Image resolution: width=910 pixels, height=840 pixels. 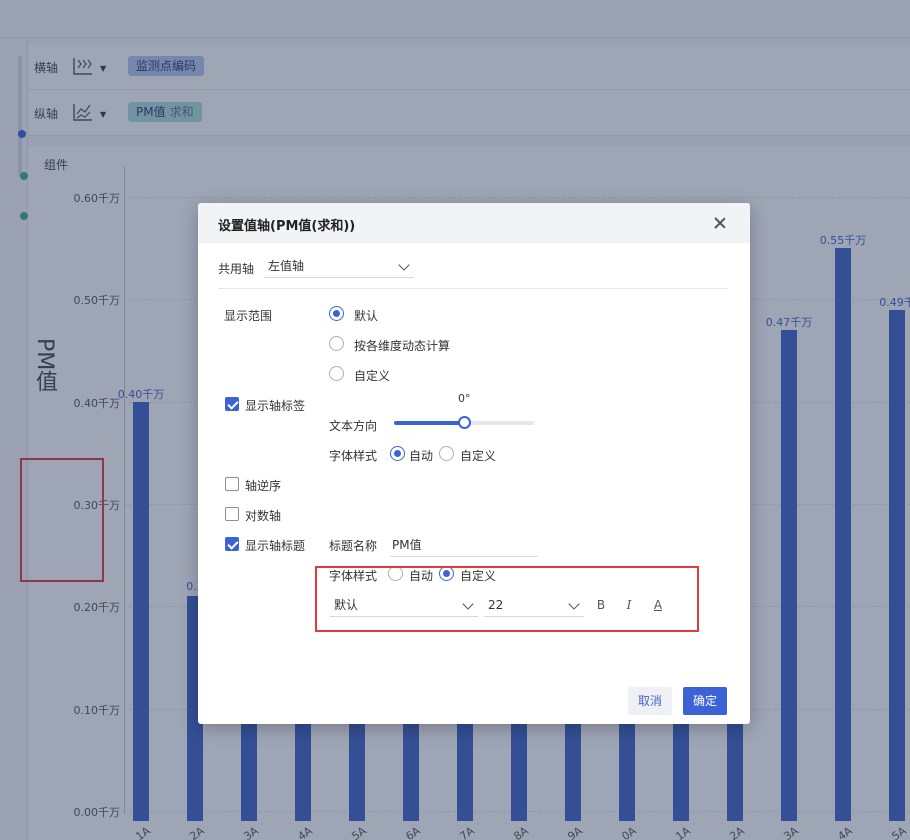 What do you see at coordinates (232, 514) in the screenshot?
I see `log-axis-checkbox` at bounding box center [232, 514].